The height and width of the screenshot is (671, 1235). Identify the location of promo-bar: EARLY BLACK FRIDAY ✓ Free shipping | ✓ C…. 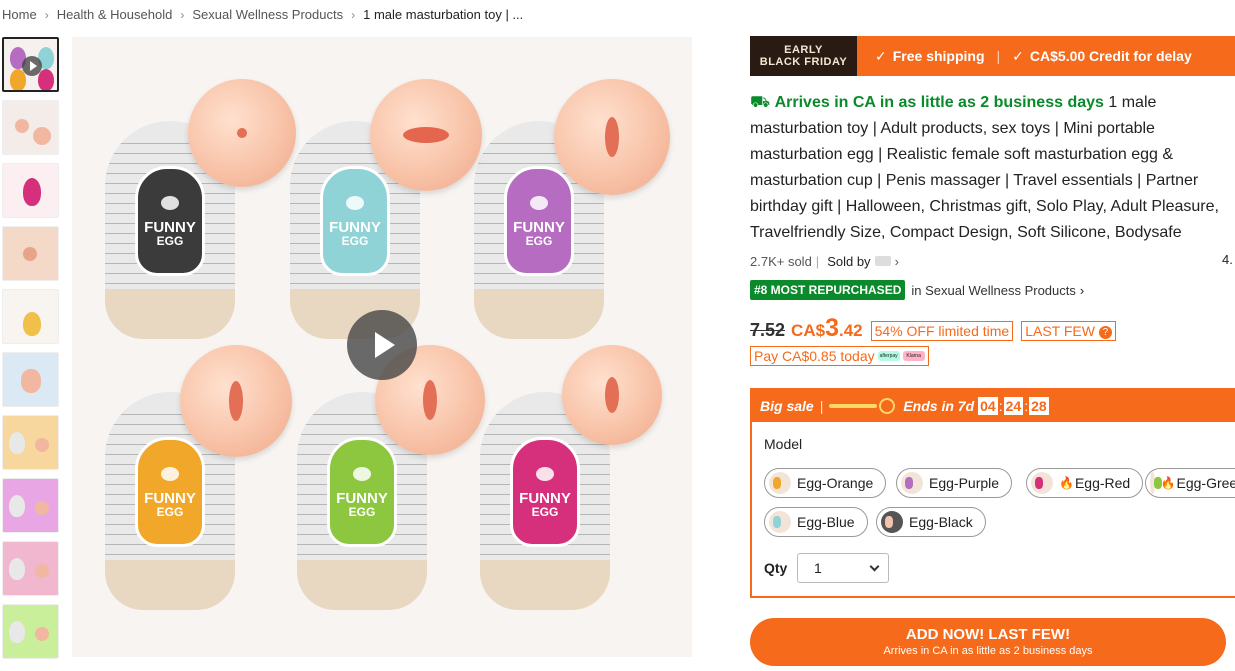
(992, 56).